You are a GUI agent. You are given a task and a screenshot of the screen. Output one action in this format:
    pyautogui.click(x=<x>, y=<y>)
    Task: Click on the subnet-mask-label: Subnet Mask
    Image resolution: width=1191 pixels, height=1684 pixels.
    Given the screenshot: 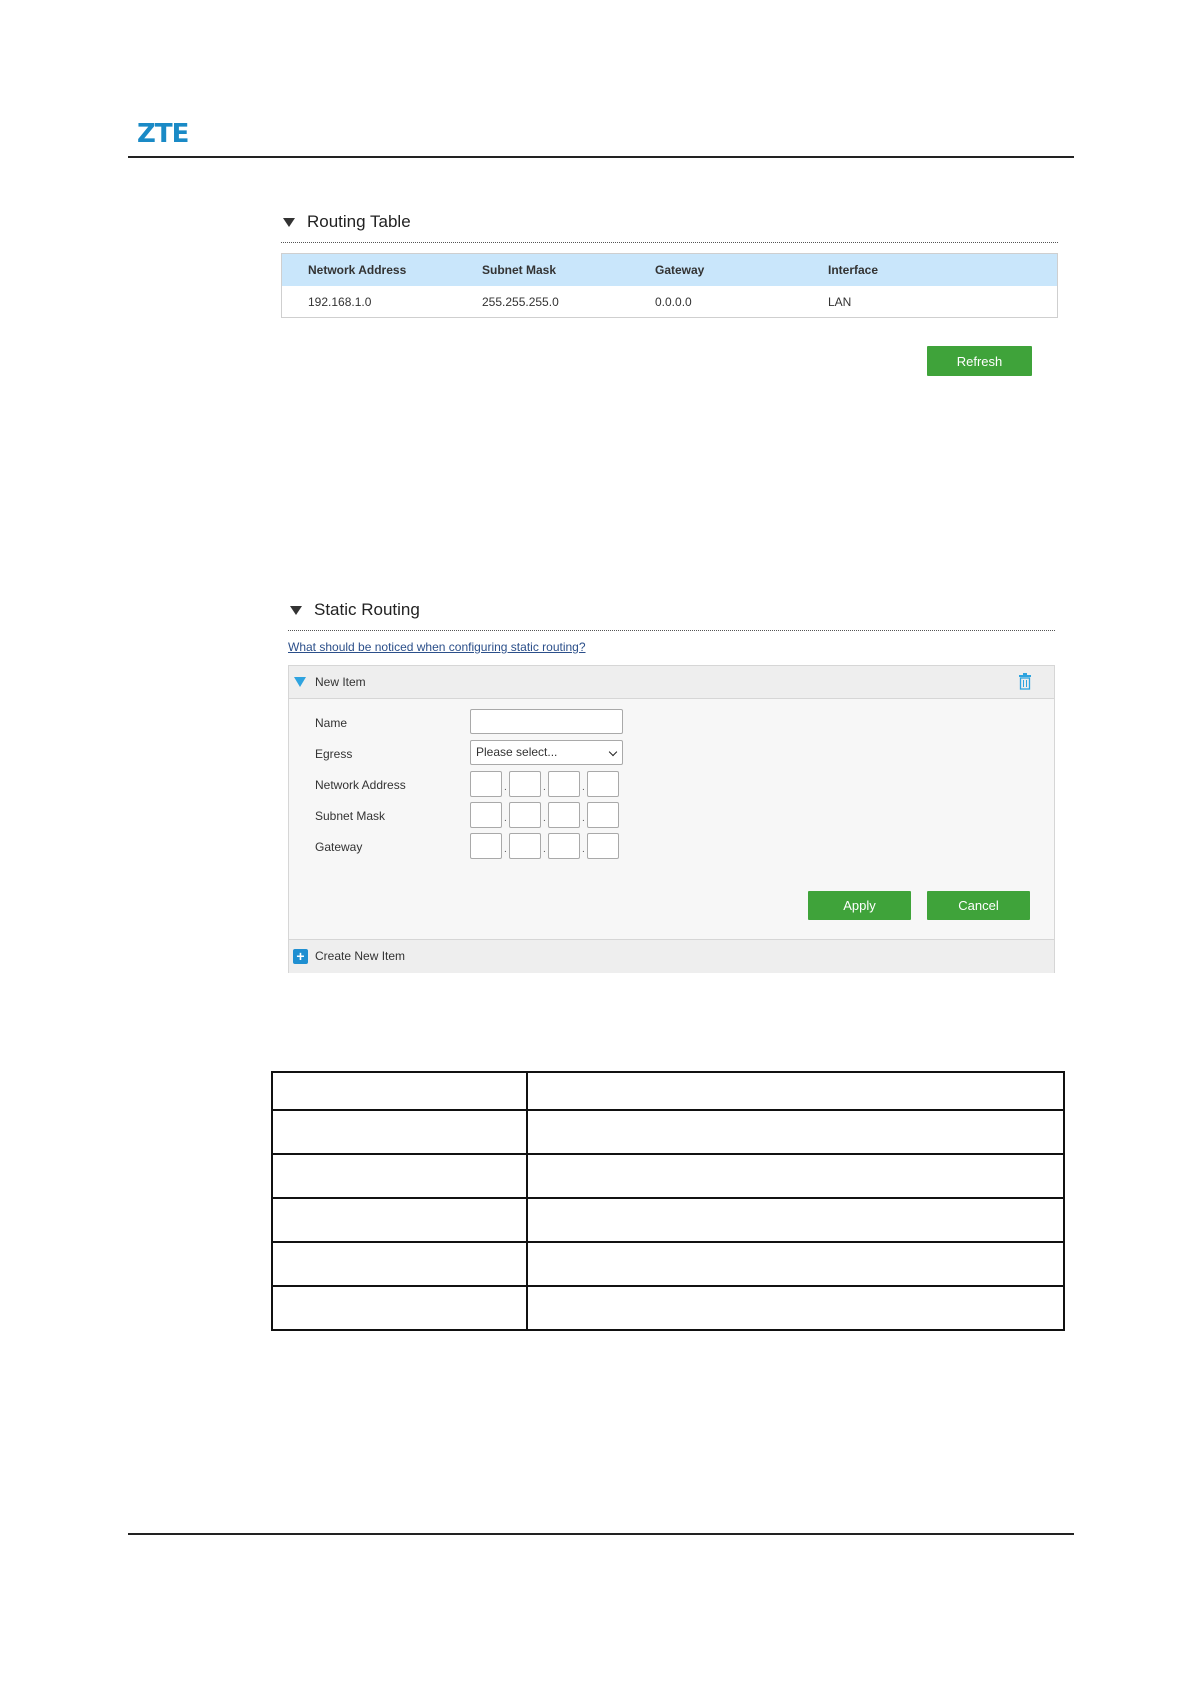 What is the action you would take?
    pyautogui.click(x=350, y=816)
    